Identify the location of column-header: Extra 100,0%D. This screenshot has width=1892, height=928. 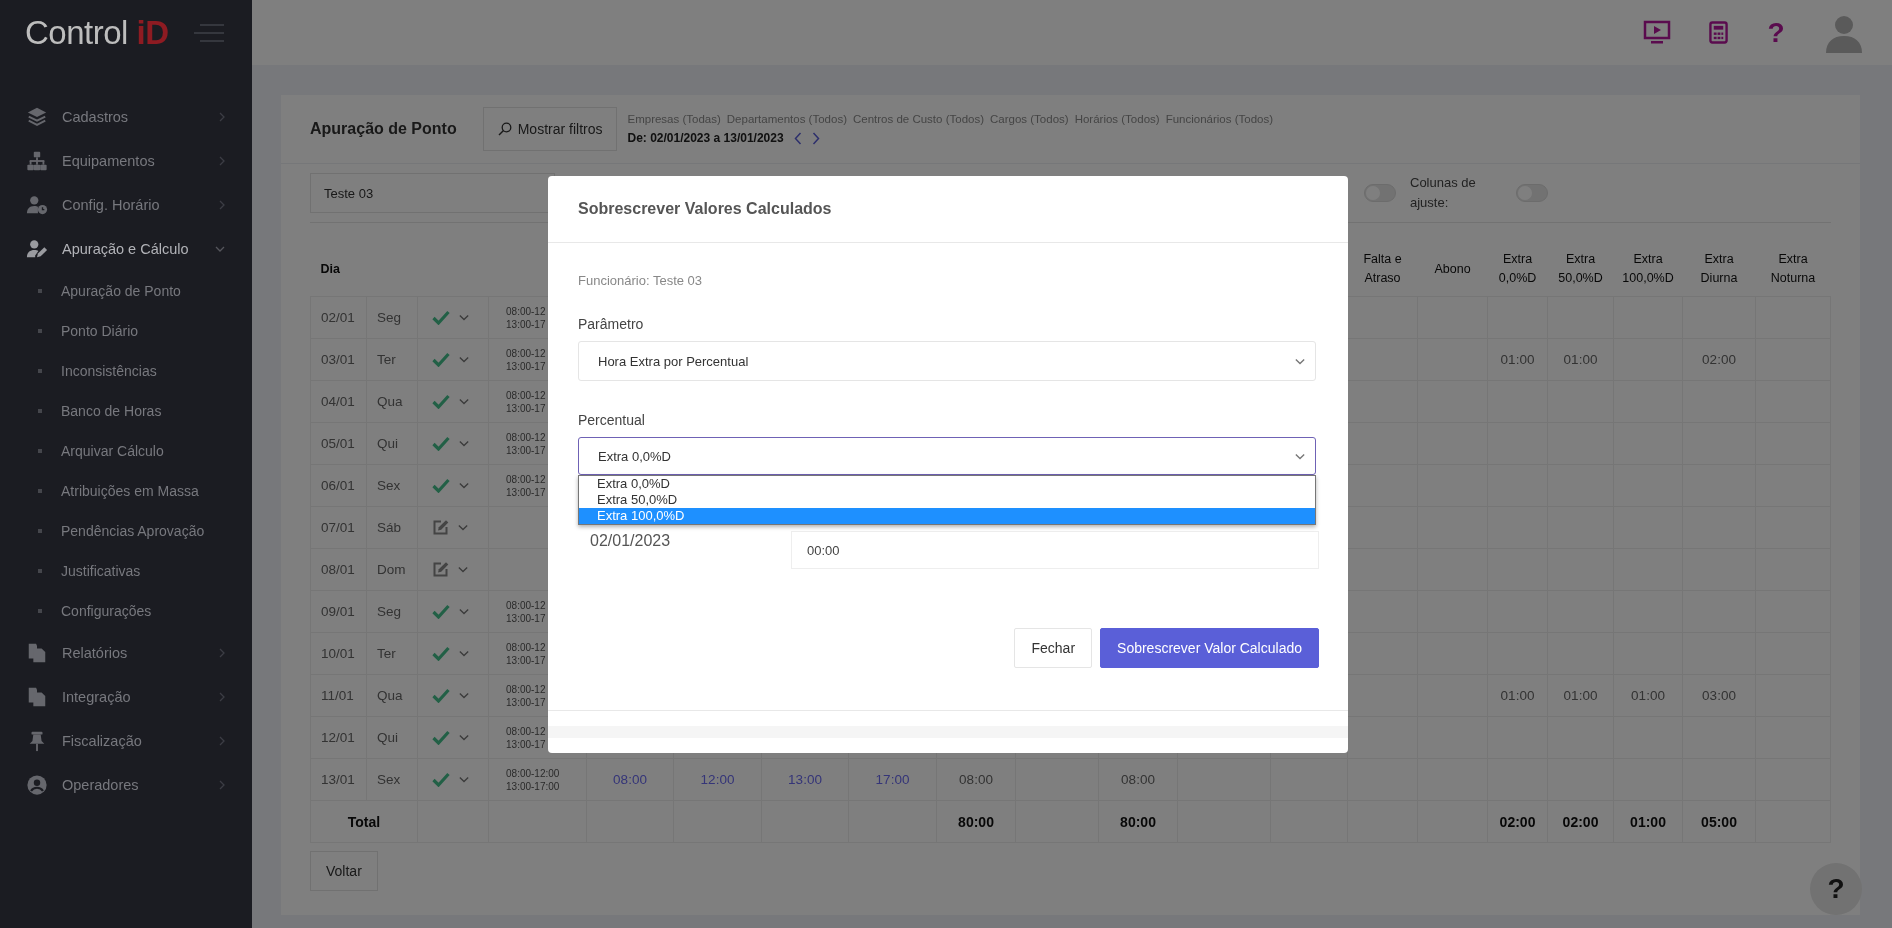
(1648, 269).